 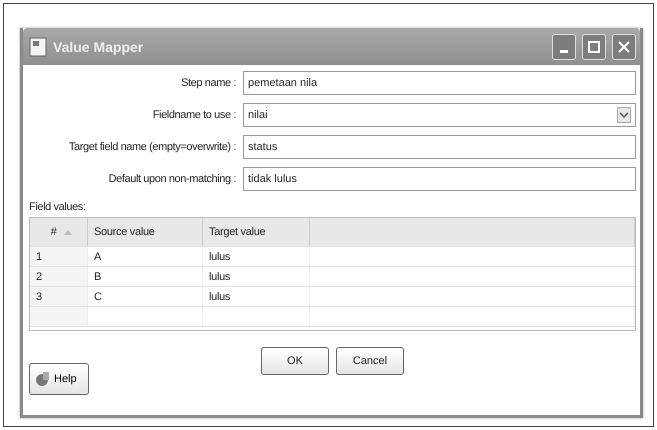 What do you see at coordinates (370, 361) in the screenshot?
I see `cancel-button: Cancel` at bounding box center [370, 361].